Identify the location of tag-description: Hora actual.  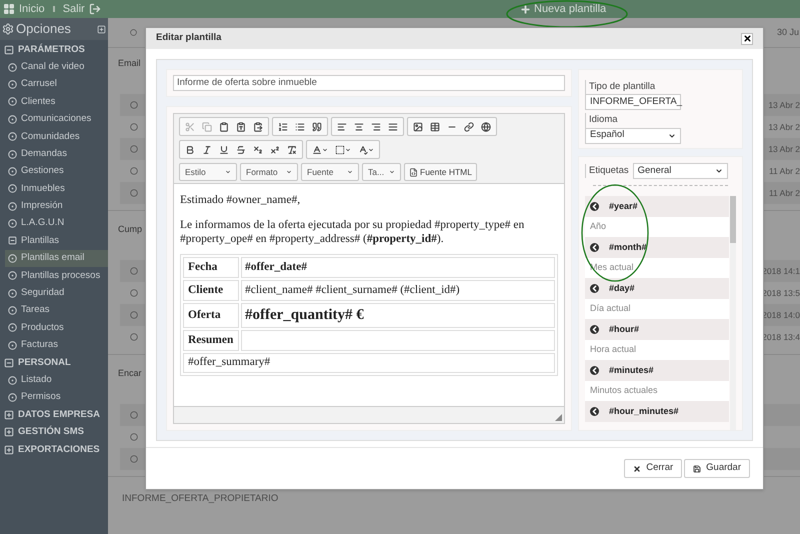
(657, 350).